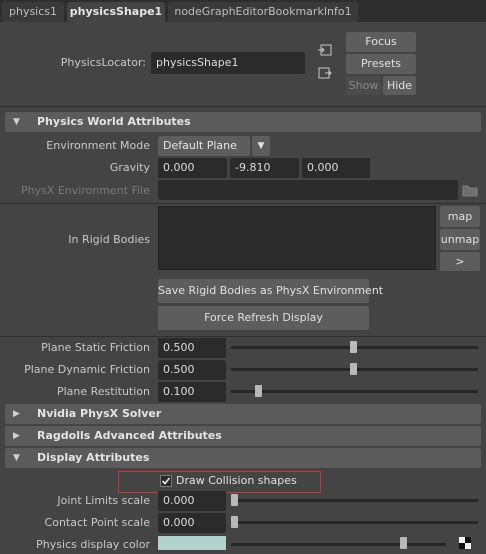  Describe the element at coordinates (336, 168) in the screenshot. I see `gravity-z-field: 0.000` at that location.